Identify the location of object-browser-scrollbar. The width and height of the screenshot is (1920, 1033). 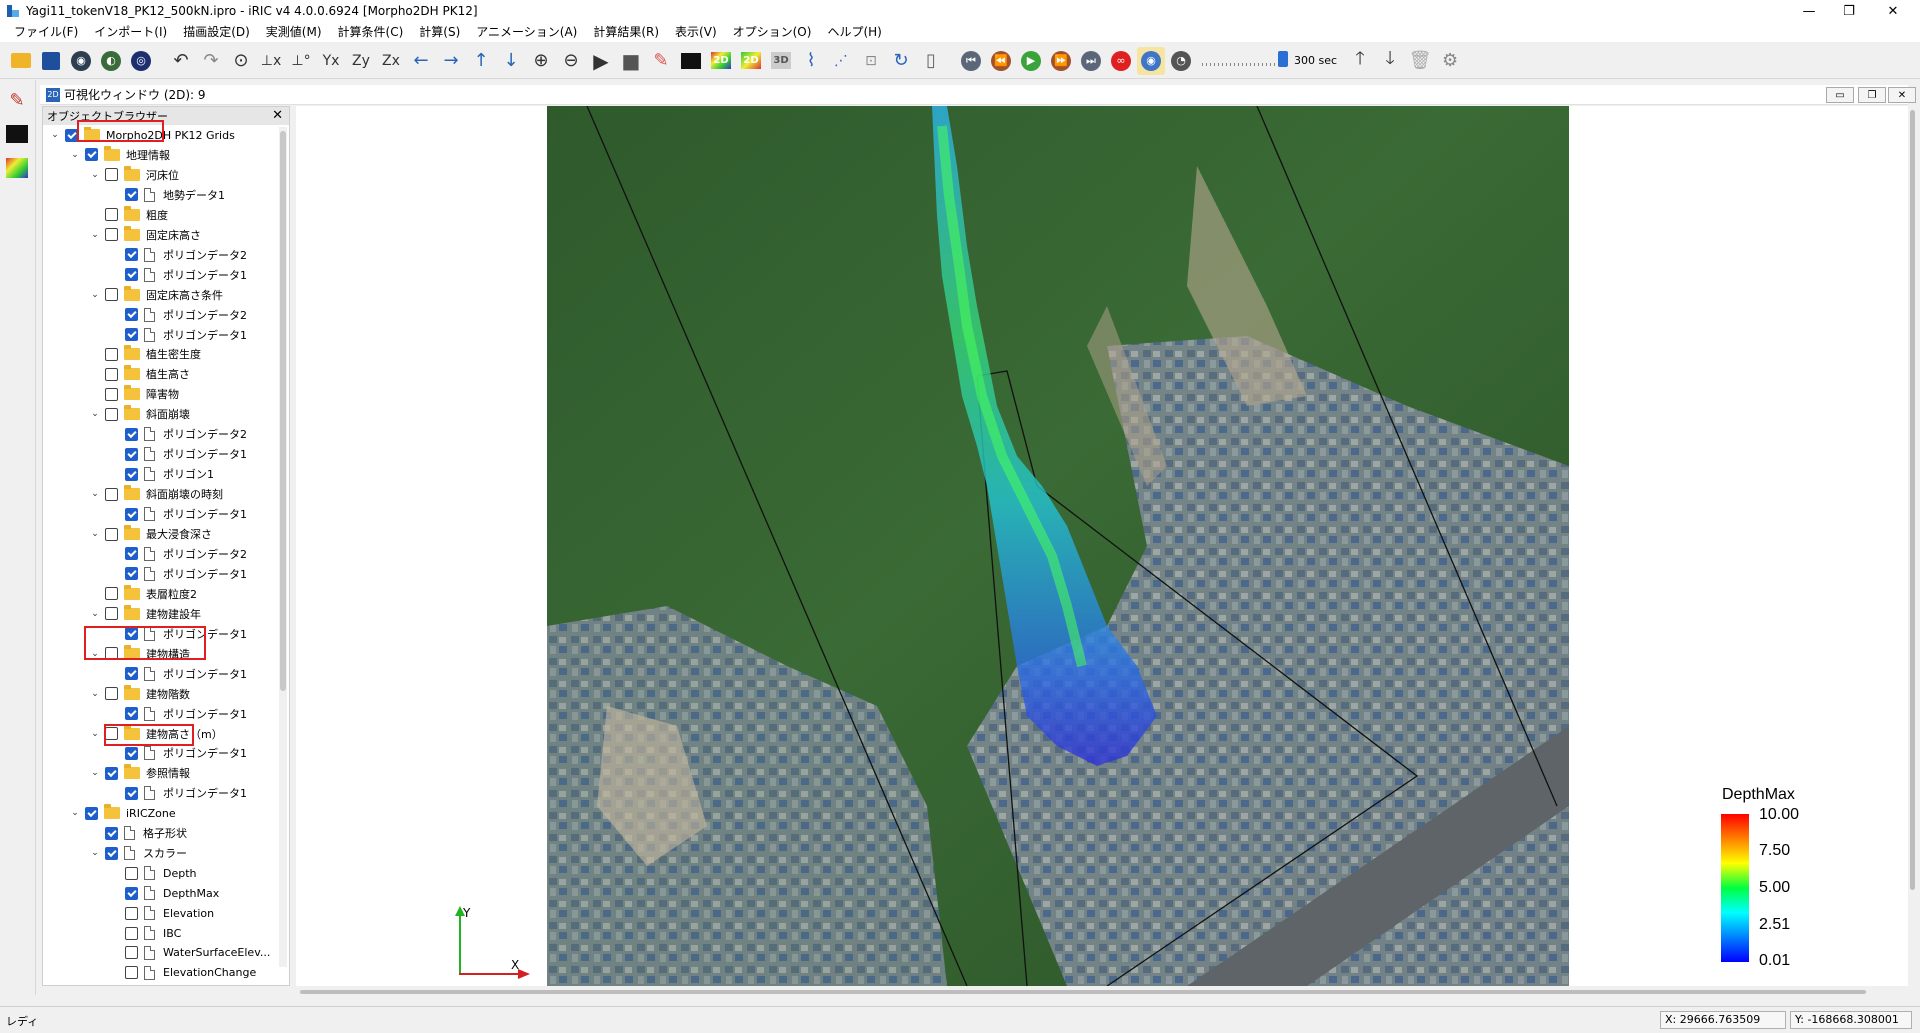
(283, 547).